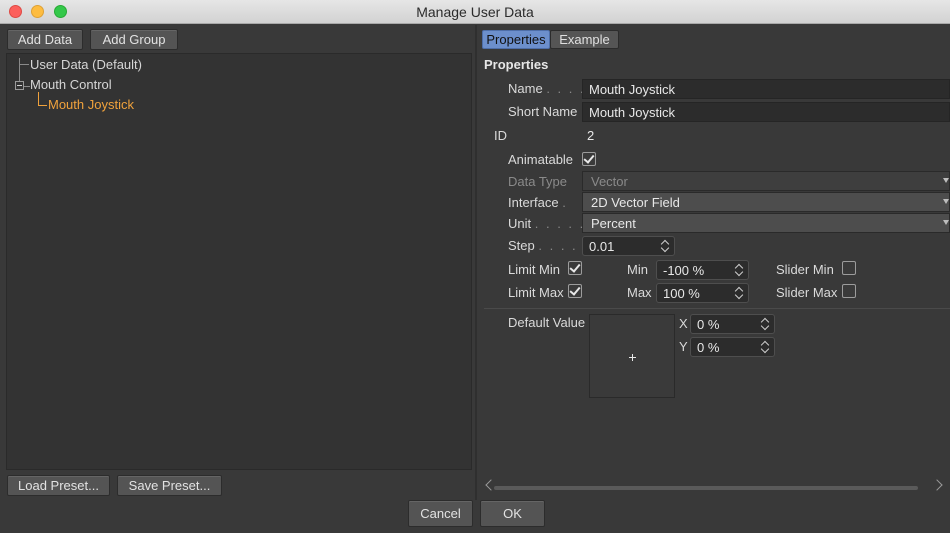  Describe the element at coordinates (541, 159) in the screenshot. I see `animatable-label: Animatable` at that location.